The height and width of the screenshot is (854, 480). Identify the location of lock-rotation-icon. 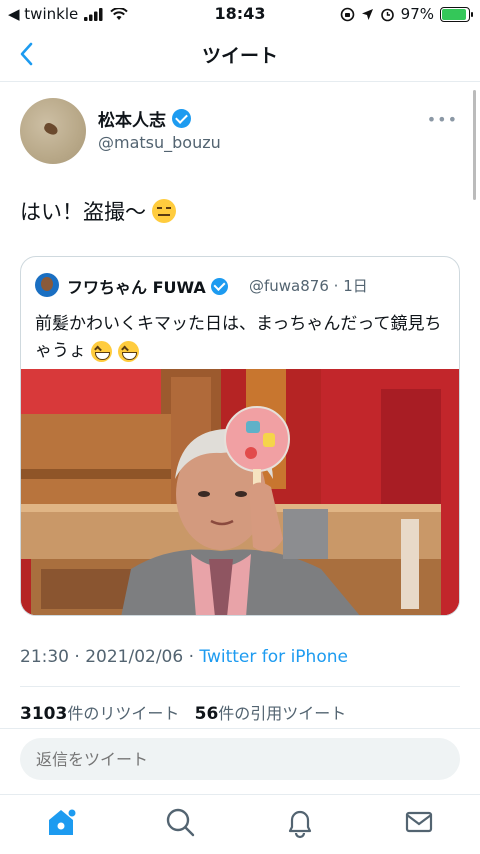
(347, 14).